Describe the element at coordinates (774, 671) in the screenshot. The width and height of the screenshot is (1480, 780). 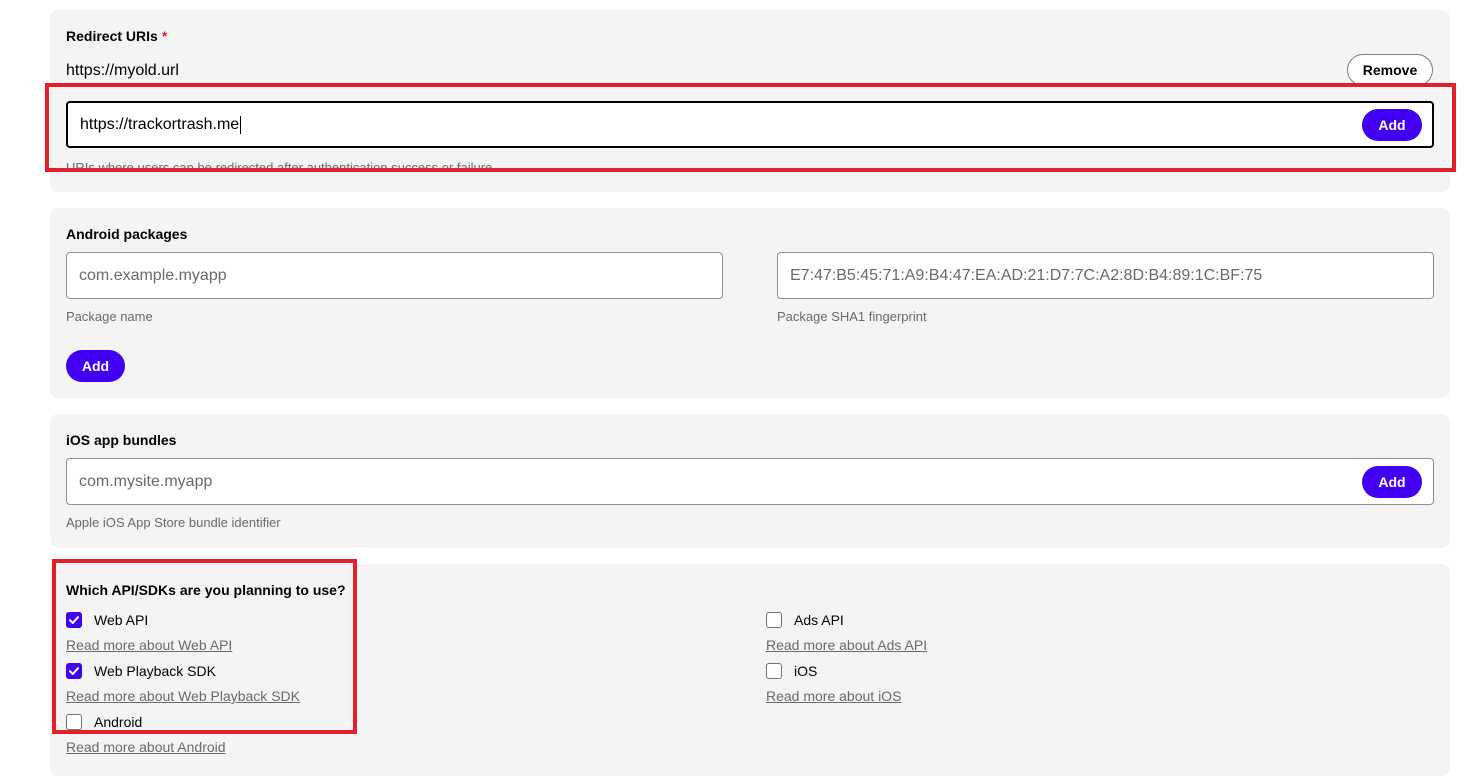
I see `ios-checkbox` at that location.